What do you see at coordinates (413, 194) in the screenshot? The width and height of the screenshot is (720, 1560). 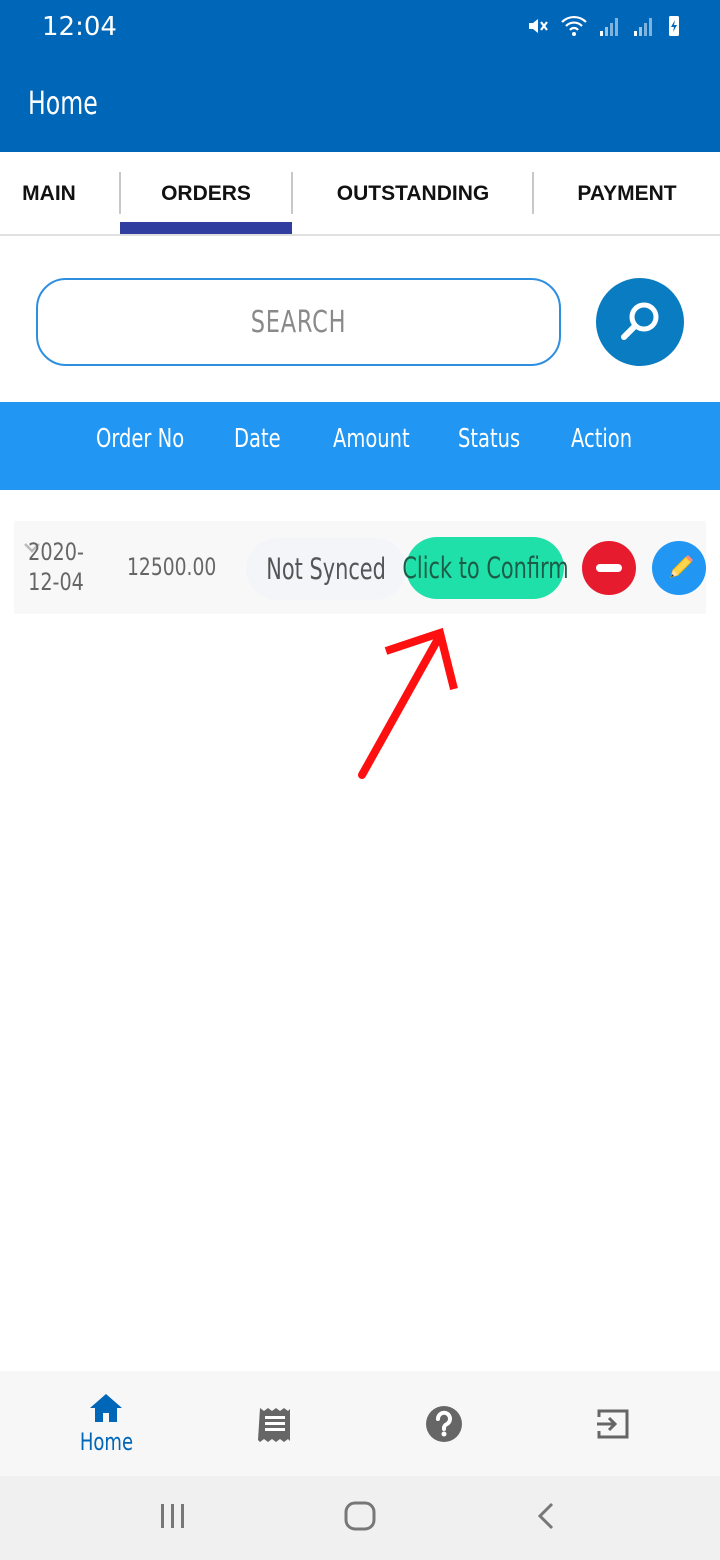 I see `tab-outstanding: OUTSTANDING` at bounding box center [413, 194].